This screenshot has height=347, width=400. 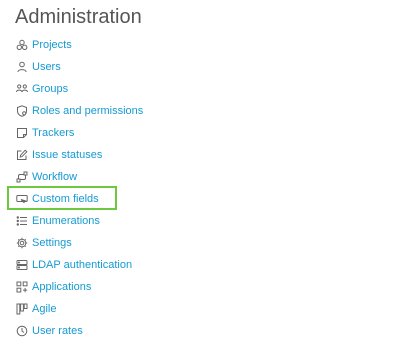 I want to click on apps-icon, so click(x=22, y=287).